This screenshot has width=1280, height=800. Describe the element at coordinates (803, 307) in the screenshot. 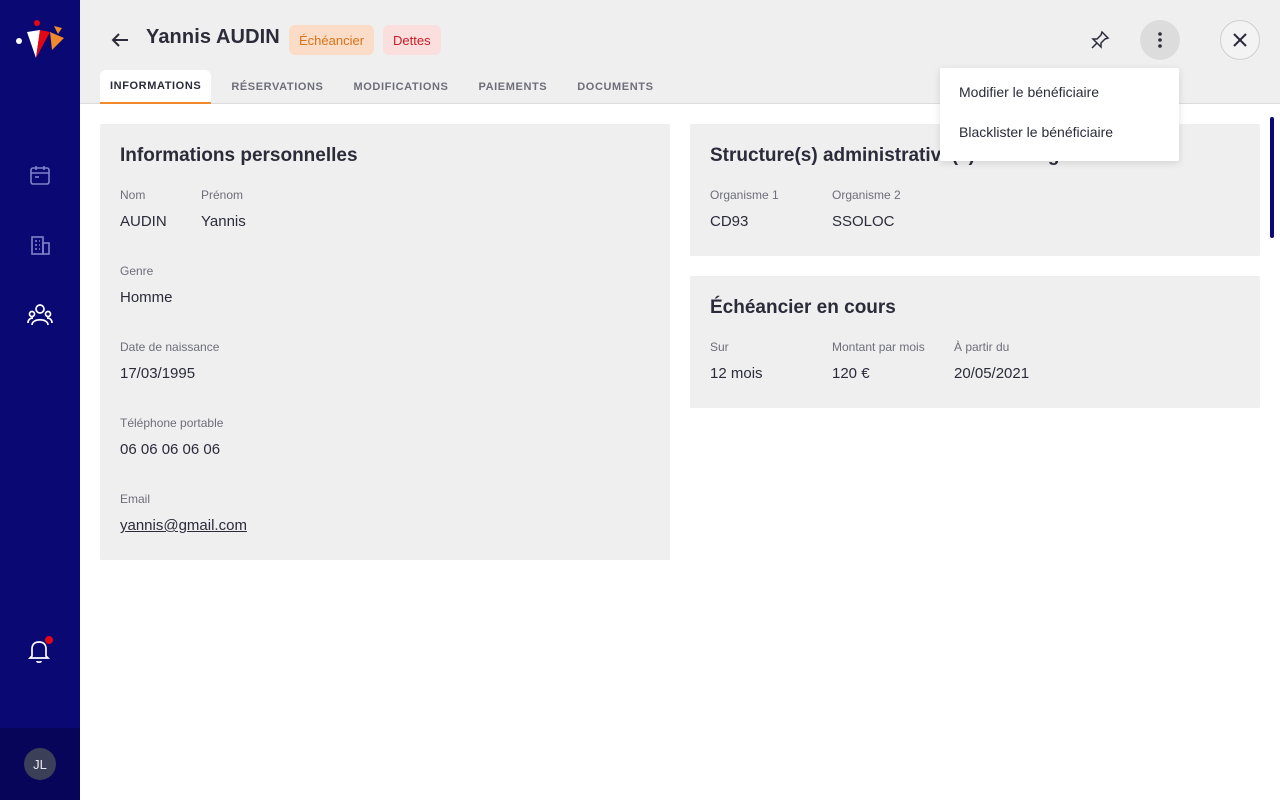

I see `card-title: Échéancier en cours` at that location.